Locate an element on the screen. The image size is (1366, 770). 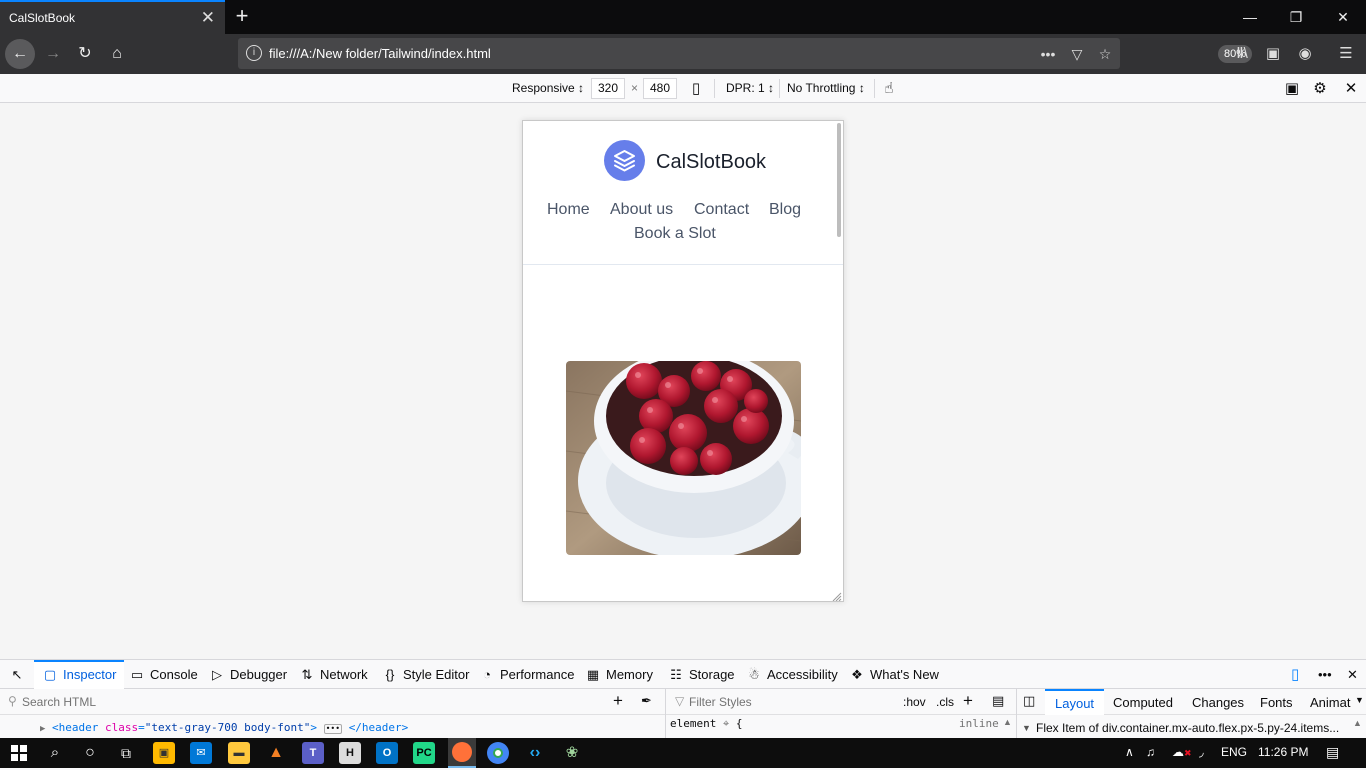
back-icon: ← is located at coordinates (20, 54).